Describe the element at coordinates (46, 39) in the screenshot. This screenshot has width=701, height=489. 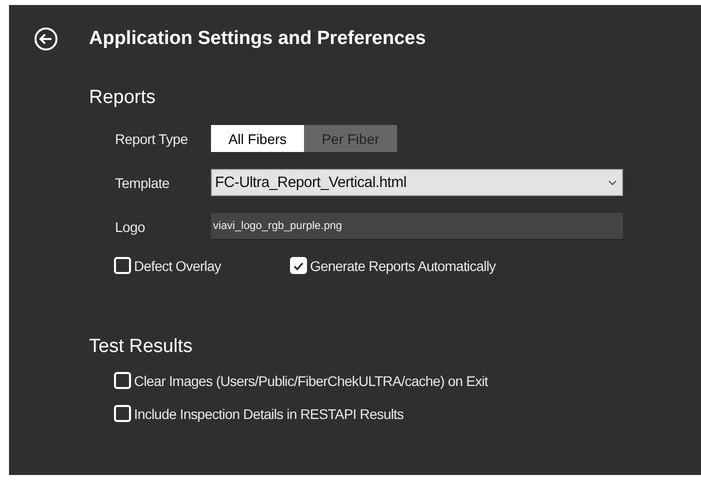
I see `back-icon` at that location.